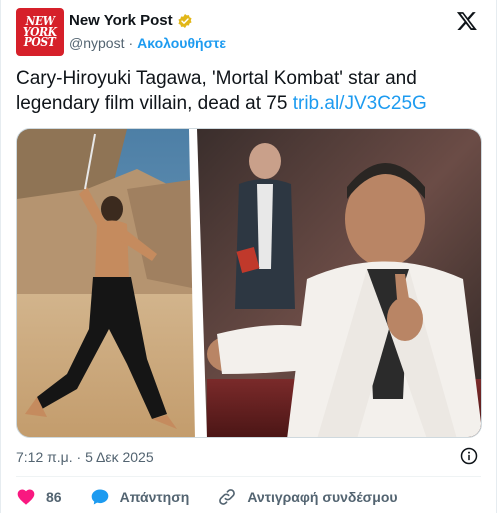 Image resolution: width=497 pixels, height=513 pixels. I want to click on copy-link-button: Αντιγραφή συνδέσμου, so click(307, 497).